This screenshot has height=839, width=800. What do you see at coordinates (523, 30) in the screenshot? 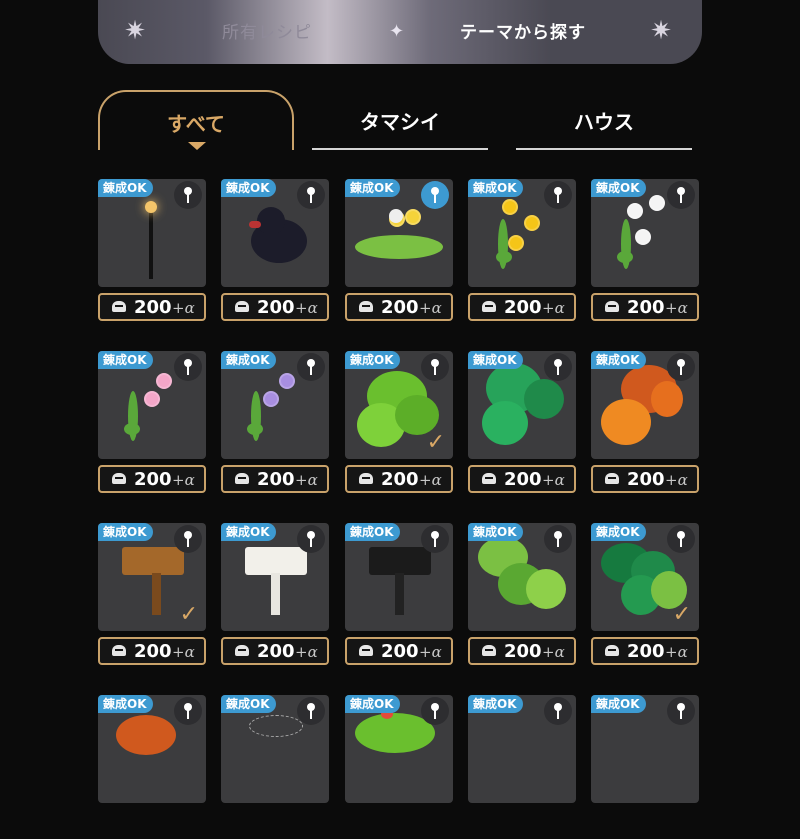
I see `tab-search-by-theme: テーマから探す` at bounding box center [523, 30].